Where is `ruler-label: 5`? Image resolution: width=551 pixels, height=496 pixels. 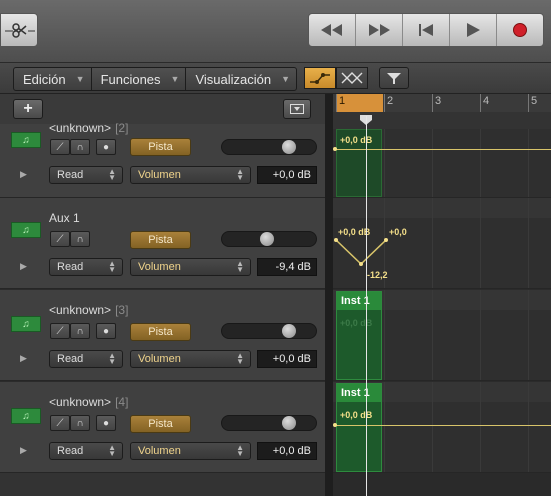 ruler-label: 5 is located at coordinates (534, 101).